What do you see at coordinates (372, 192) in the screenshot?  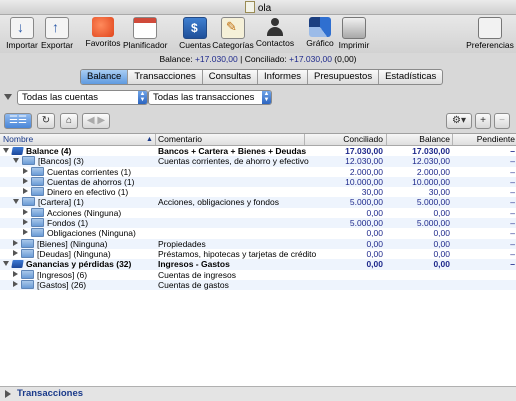 I see `row-reconciled: 30,00` at bounding box center [372, 192].